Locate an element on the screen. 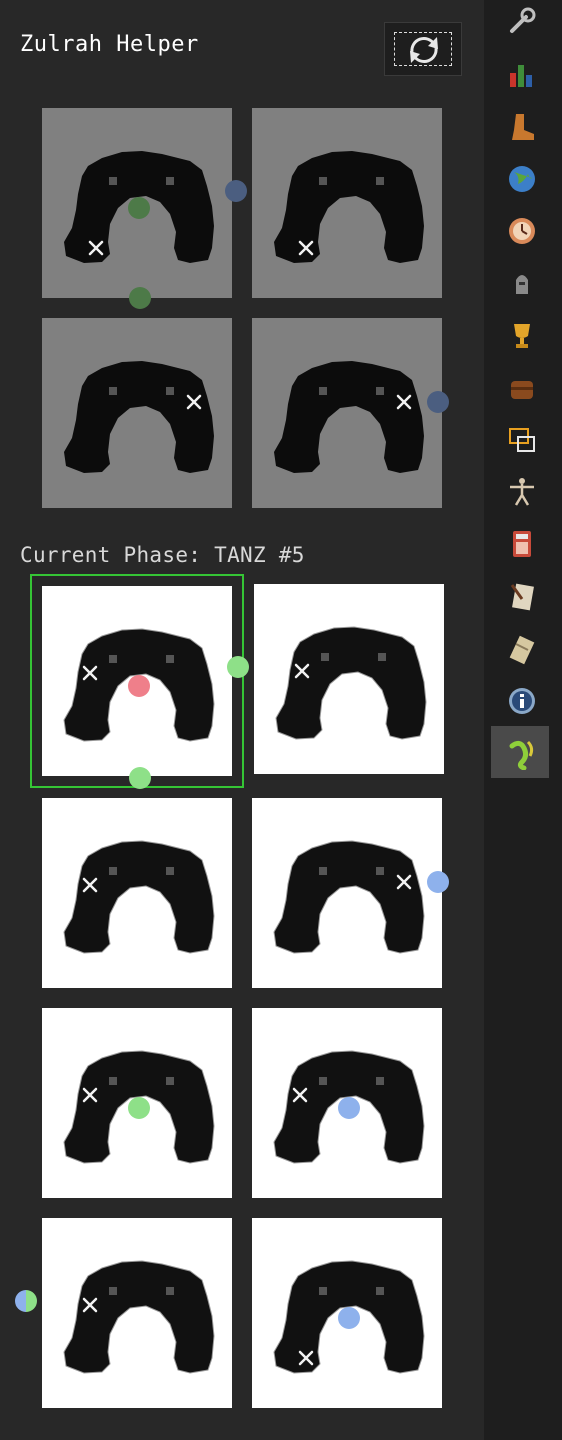 The height and width of the screenshot is (1440, 562). clock-icon is located at coordinates (522, 231).